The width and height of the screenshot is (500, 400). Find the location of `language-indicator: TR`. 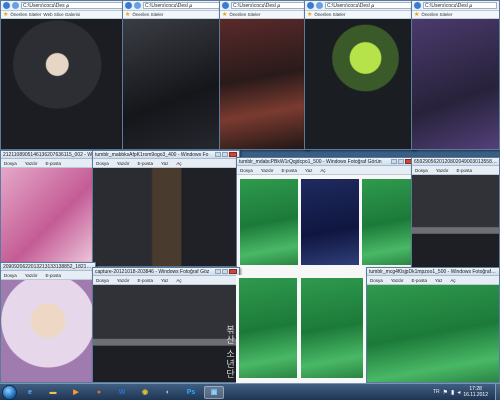

language-indicator: TR is located at coordinates (436, 392).